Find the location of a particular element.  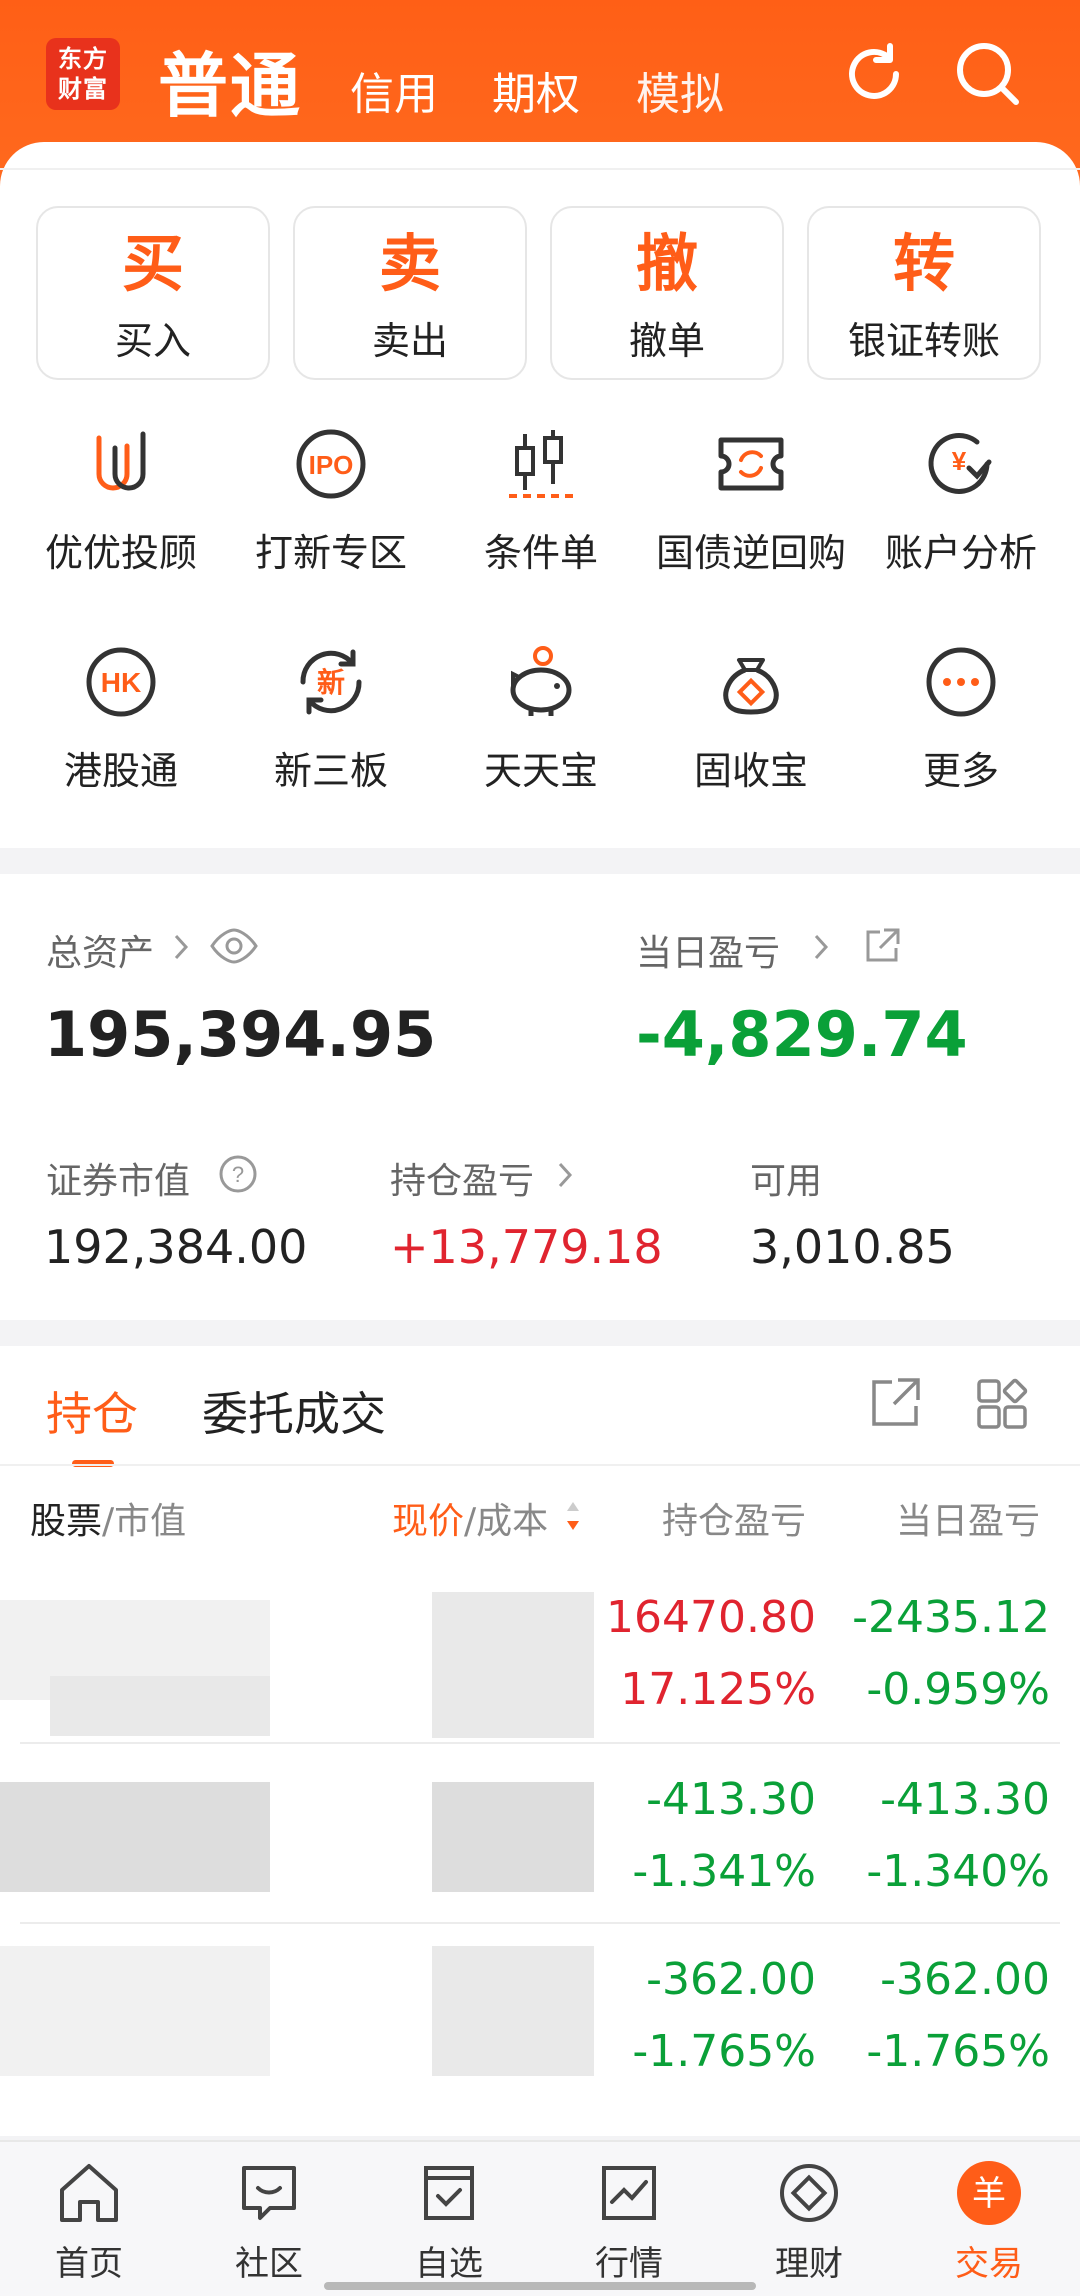

nav-market: 行情 is located at coordinates (629, 2221).